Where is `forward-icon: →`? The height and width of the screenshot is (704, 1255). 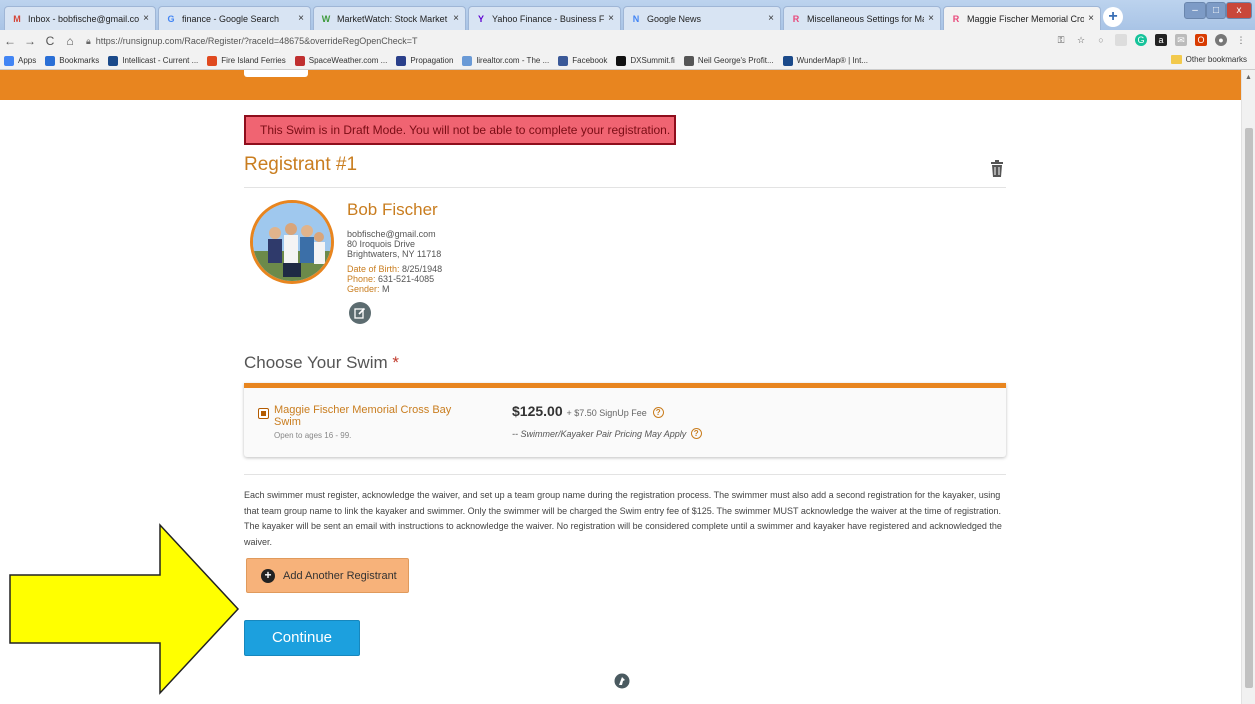
forward-icon: → is located at coordinates (30, 41).